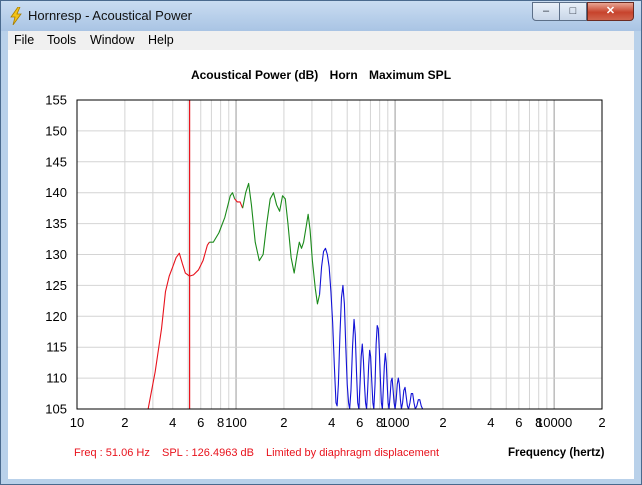 Image resolution: width=642 pixels, height=485 pixels. I want to click on close-button: ✕, so click(610, 11).